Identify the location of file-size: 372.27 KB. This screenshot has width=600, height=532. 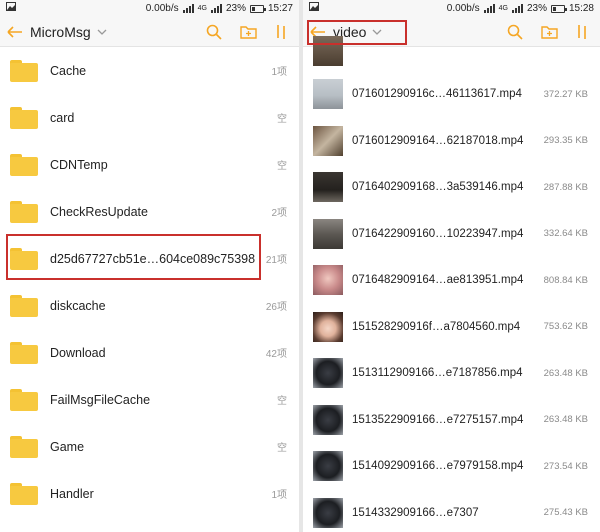
(565, 94).